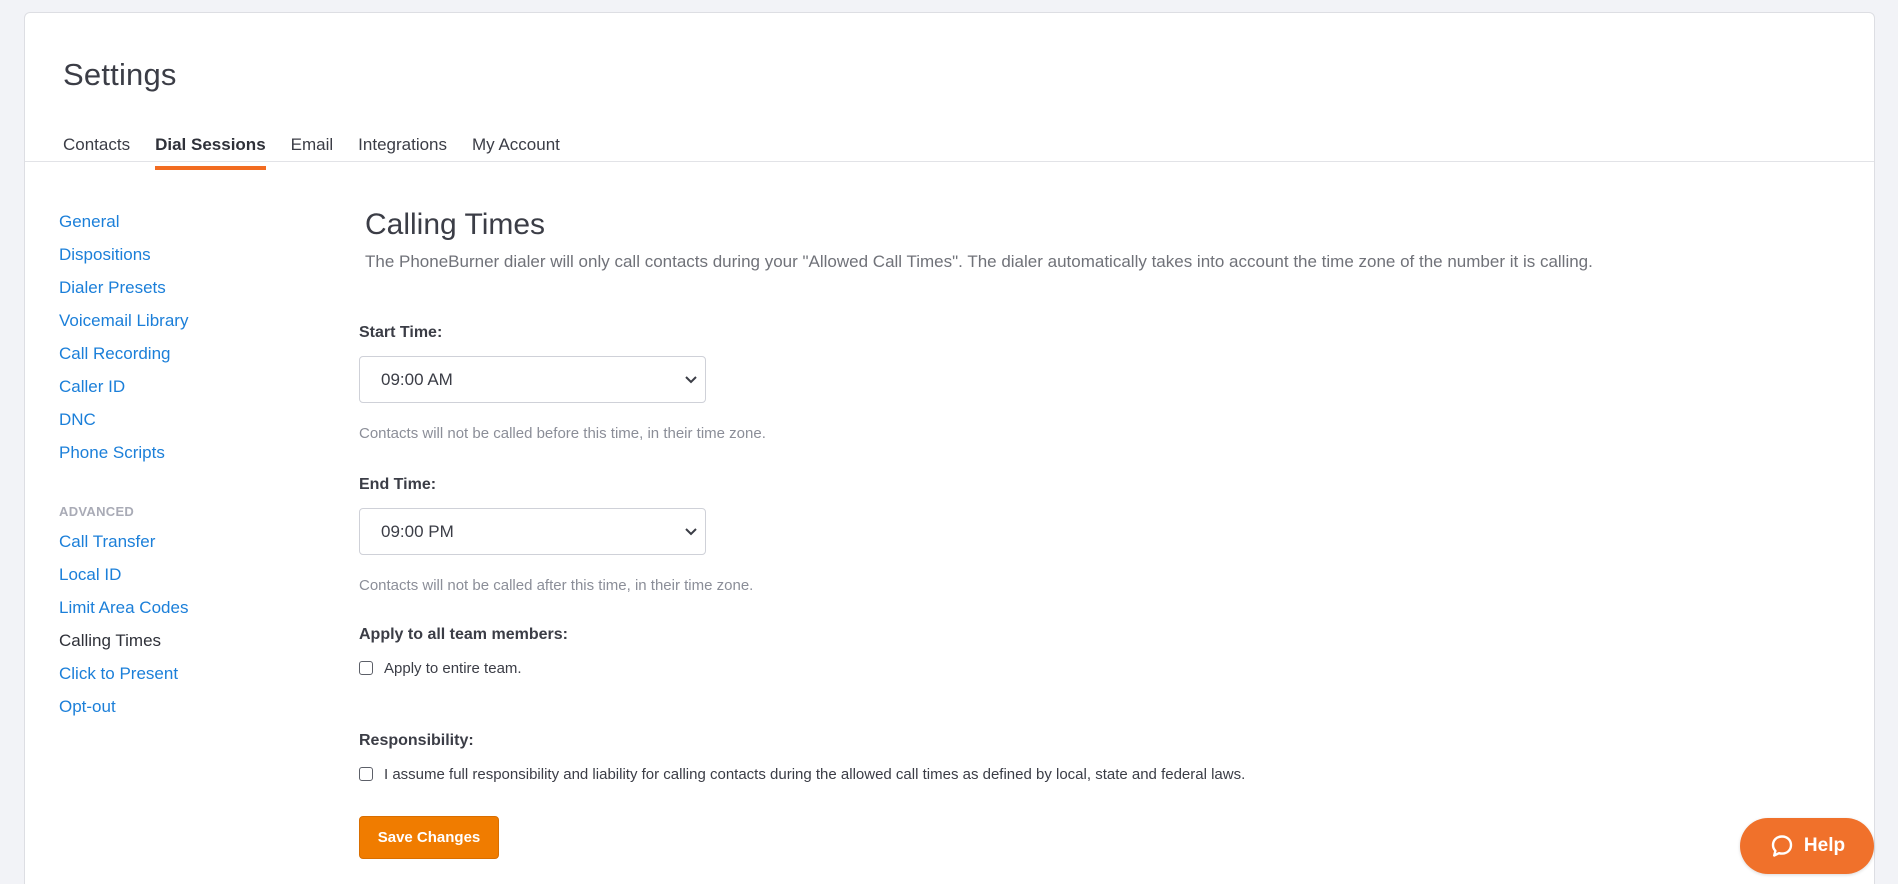 This screenshot has height=884, width=1898. I want to click on start-time-select: 09:00 AM, so click(532, 379).